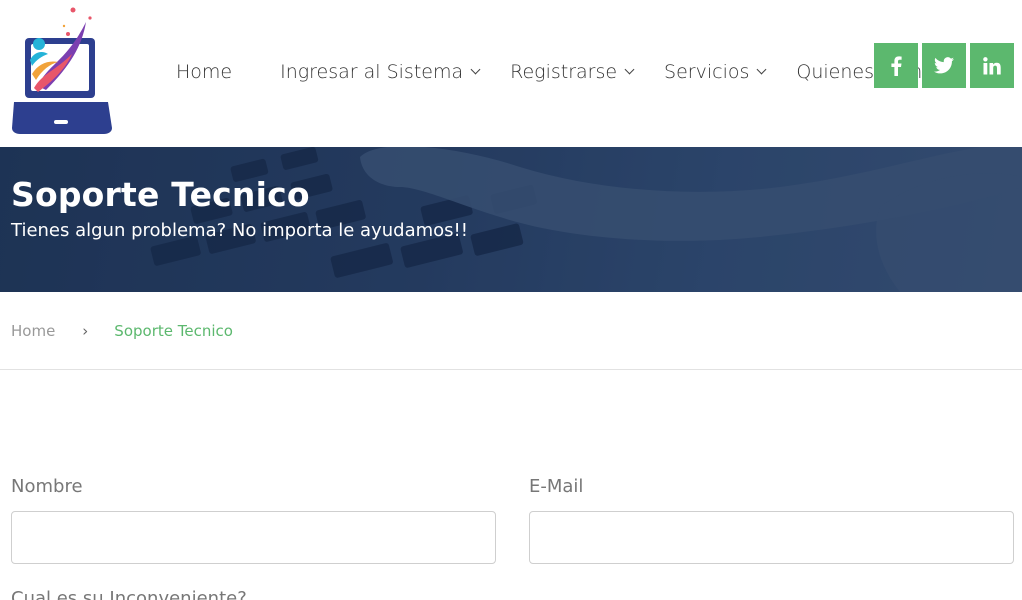 This screenshot has height=600, width=1022. What do you see at coordinates (564, 72) in the screenshot?
I see `nav-item-label: Registrarse` at bounding box center [564, 72].